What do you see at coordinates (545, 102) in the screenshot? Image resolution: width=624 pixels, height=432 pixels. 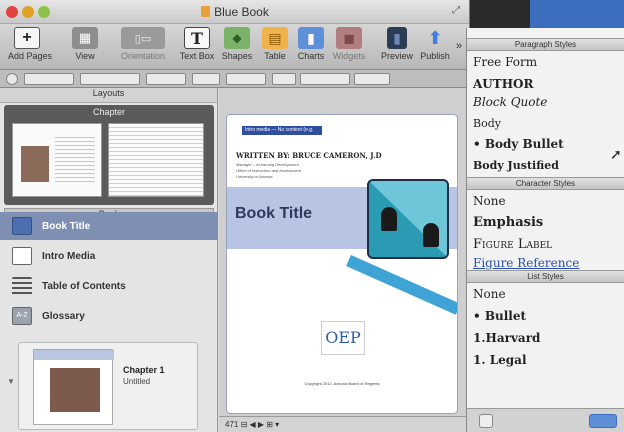 I see `paragraph-style-block-quote: Block Quote` at bounding box center [545, 102].